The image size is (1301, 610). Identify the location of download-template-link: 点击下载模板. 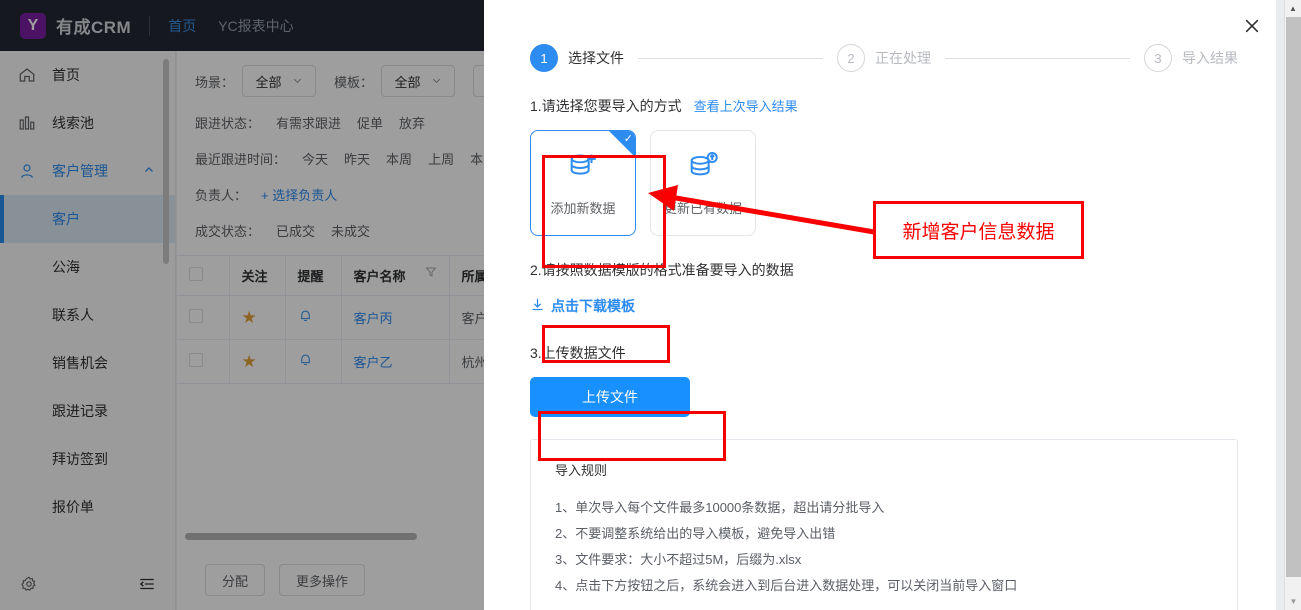
(582, 306).